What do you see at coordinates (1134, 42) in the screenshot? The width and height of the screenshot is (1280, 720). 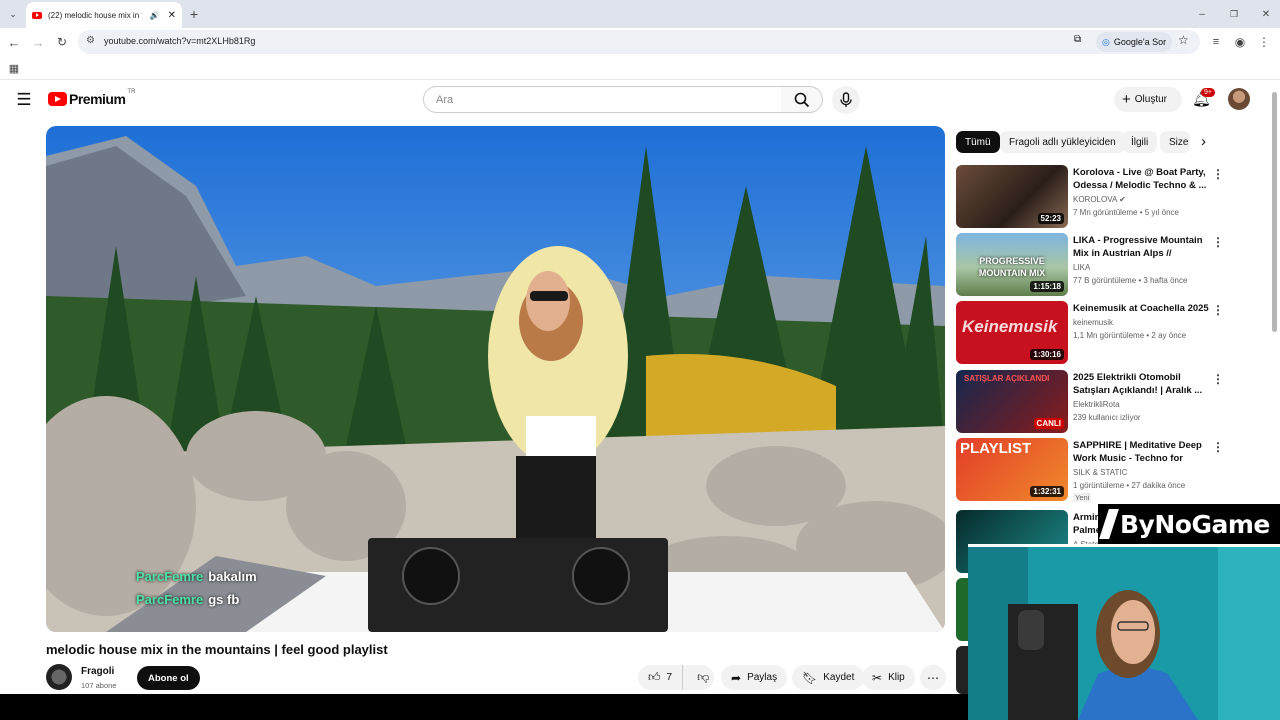 I see `ask-google-button: ◎ Google'a Sor` at bounding box center [1134, 42].